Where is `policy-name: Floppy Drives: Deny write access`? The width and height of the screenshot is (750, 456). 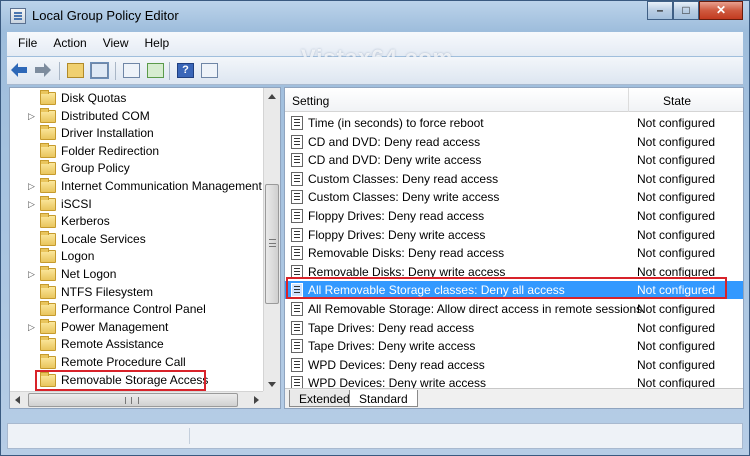
policy-name: Floppy Drives: Deny write access is located at coordinates (397, 234).